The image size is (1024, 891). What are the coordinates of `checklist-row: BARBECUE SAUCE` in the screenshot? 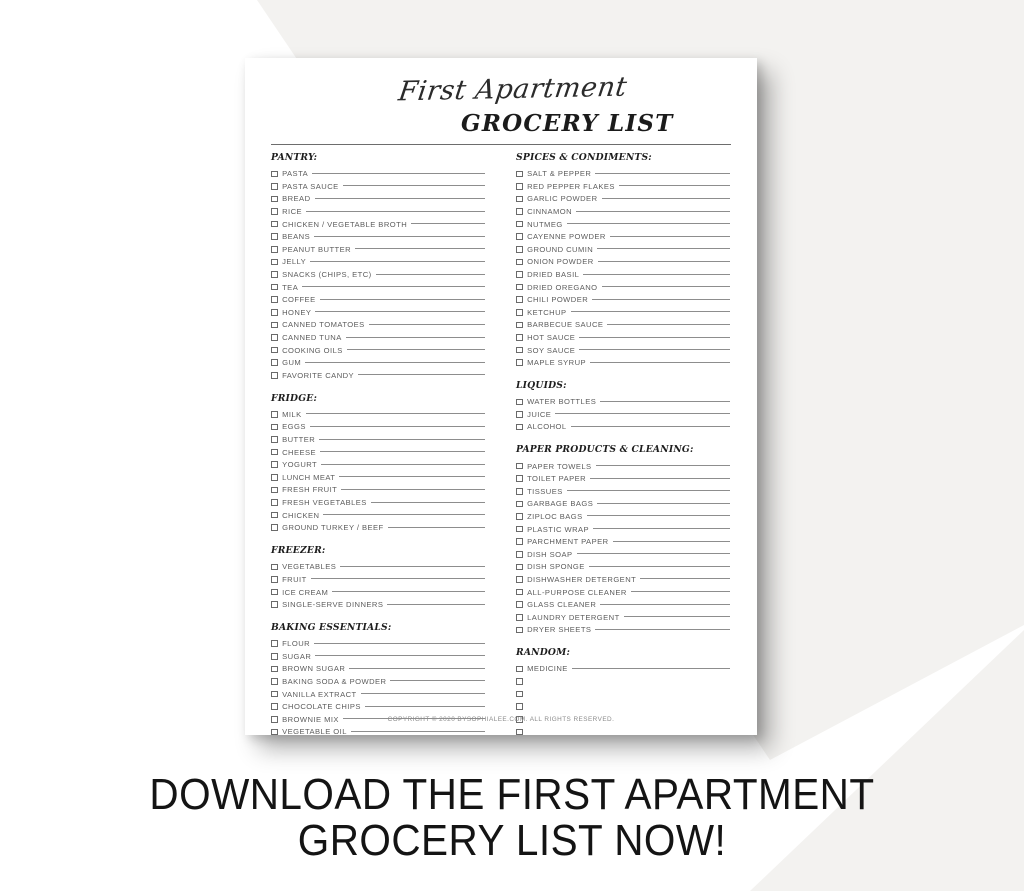 It's located at (623, 325).